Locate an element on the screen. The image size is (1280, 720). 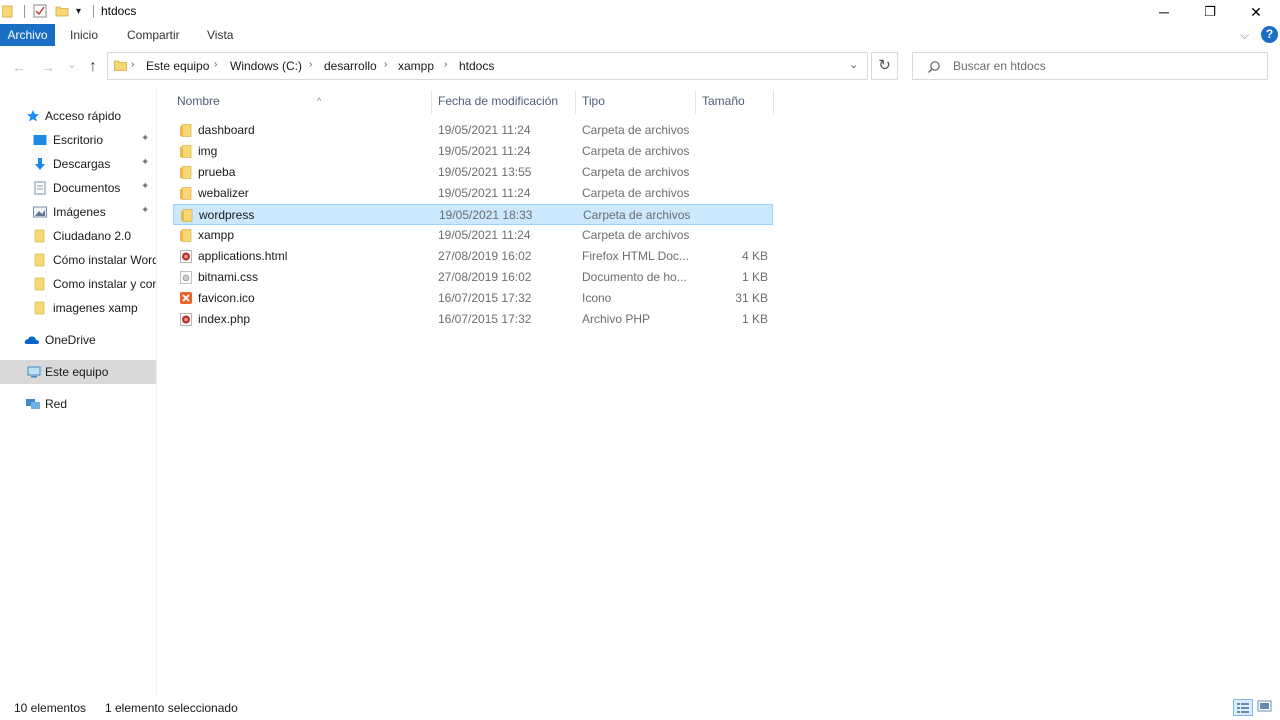
sidebar-item-este-equipo: Este equipo is located at coordinates (78, 372).